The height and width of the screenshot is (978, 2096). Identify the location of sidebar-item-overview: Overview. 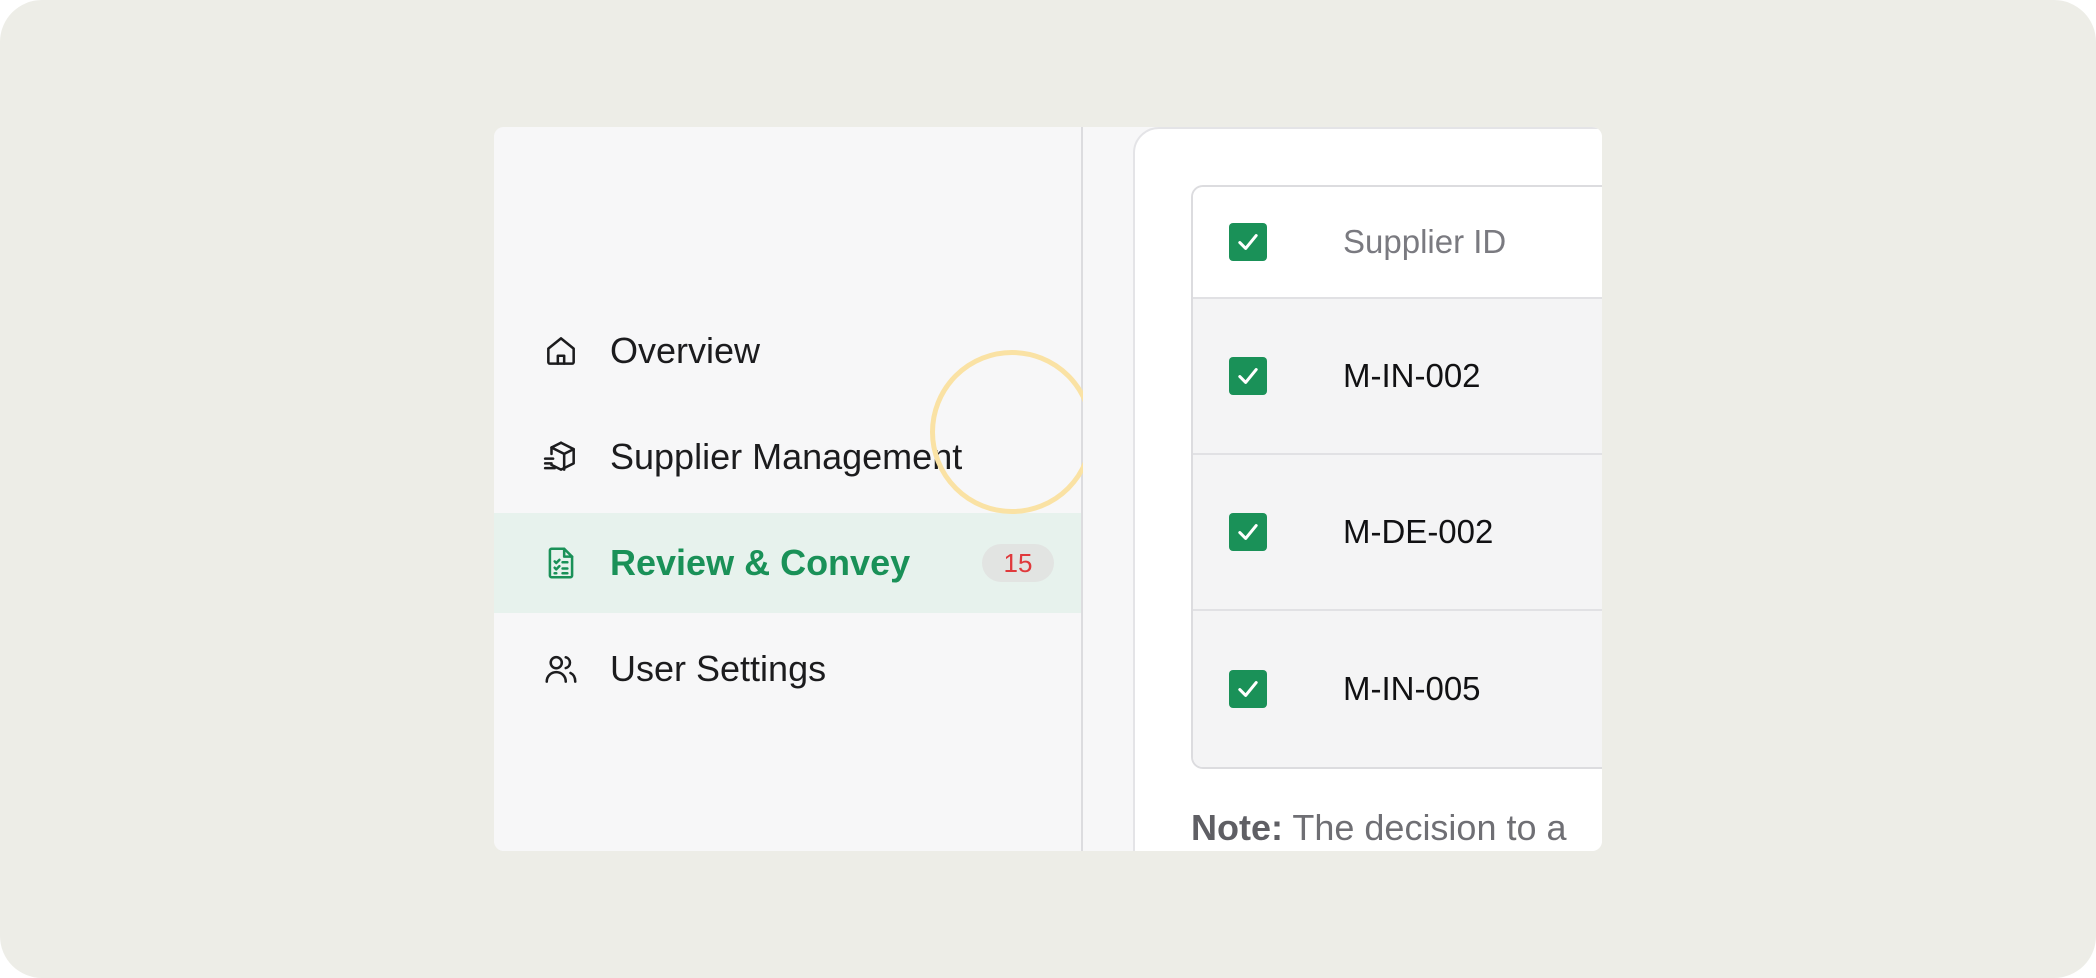
(787, 351).